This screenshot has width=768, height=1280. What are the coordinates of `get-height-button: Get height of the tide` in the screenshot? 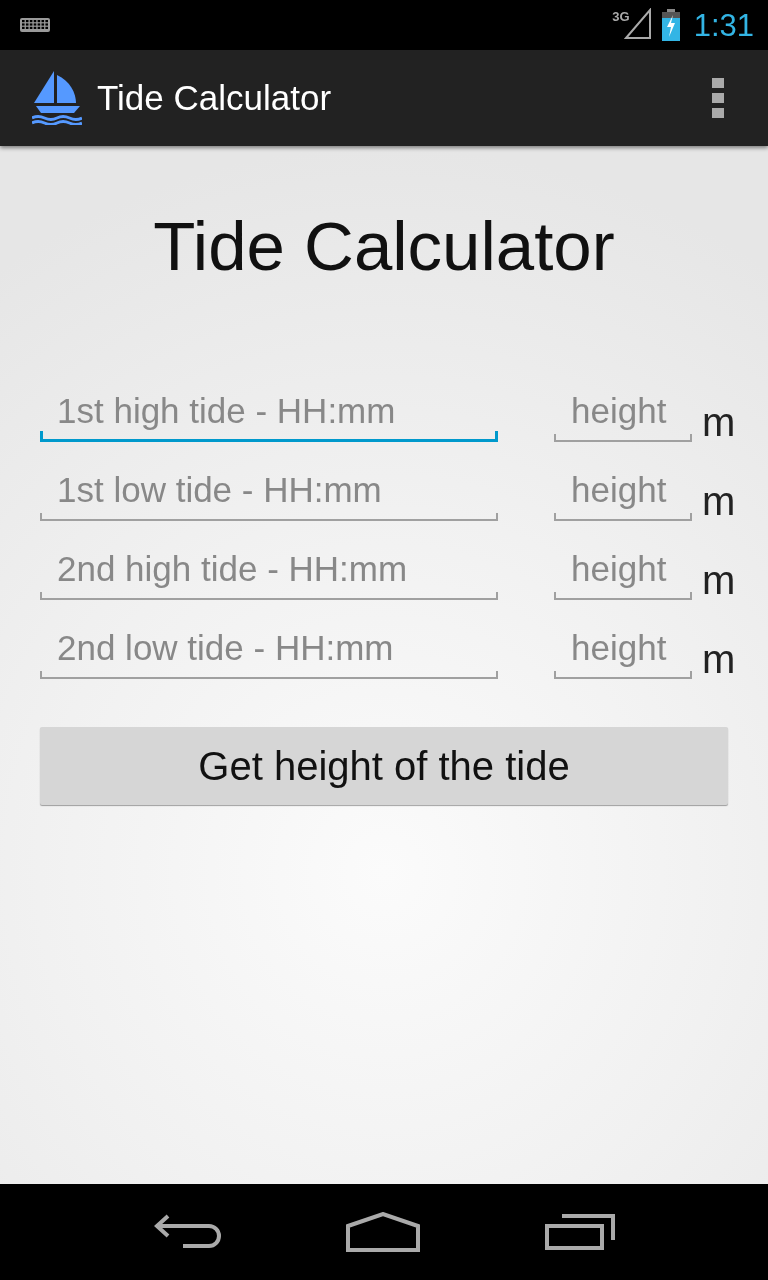 It's located at (384, 766).